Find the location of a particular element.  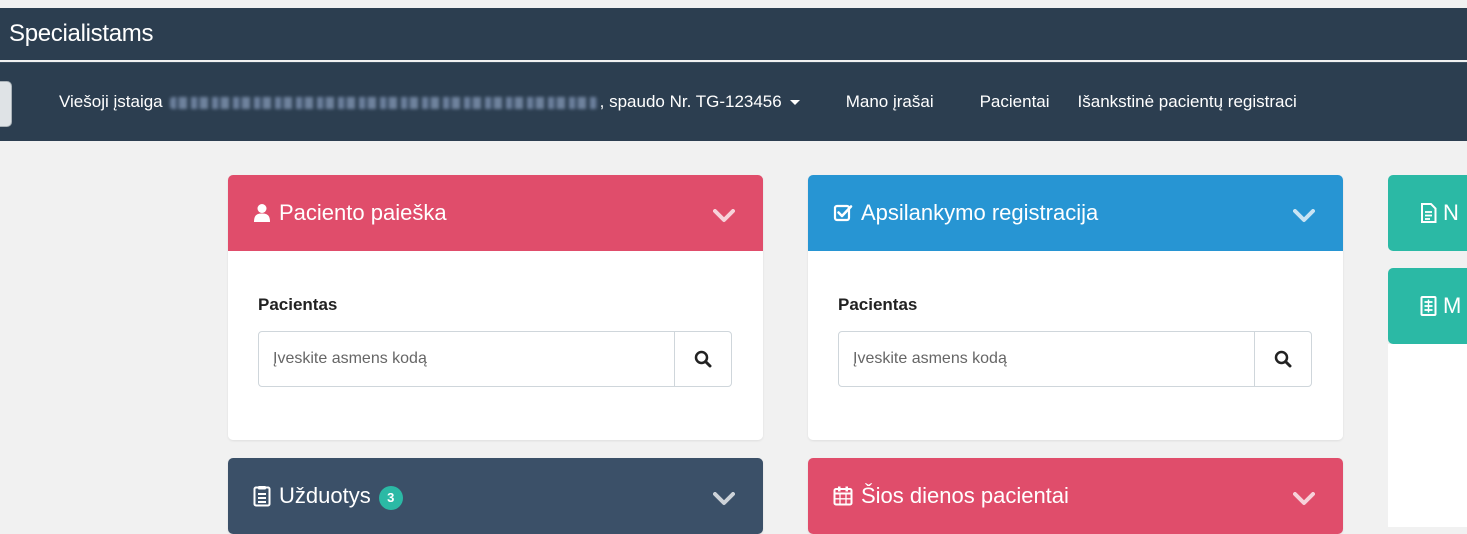

side-tile-medical-records: M is located at coordinates (1427, 306).